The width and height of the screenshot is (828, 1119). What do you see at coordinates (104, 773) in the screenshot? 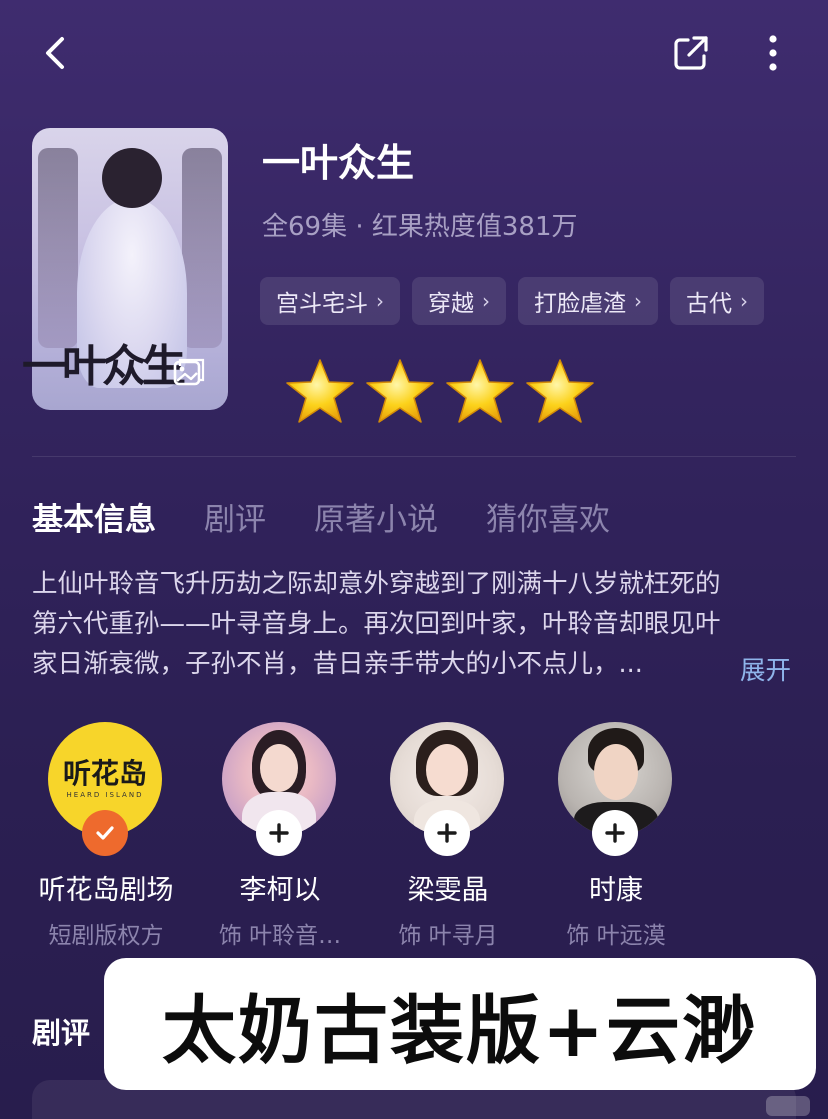
I see `logo-text: 听花岛` at bounding box center [104, 773].